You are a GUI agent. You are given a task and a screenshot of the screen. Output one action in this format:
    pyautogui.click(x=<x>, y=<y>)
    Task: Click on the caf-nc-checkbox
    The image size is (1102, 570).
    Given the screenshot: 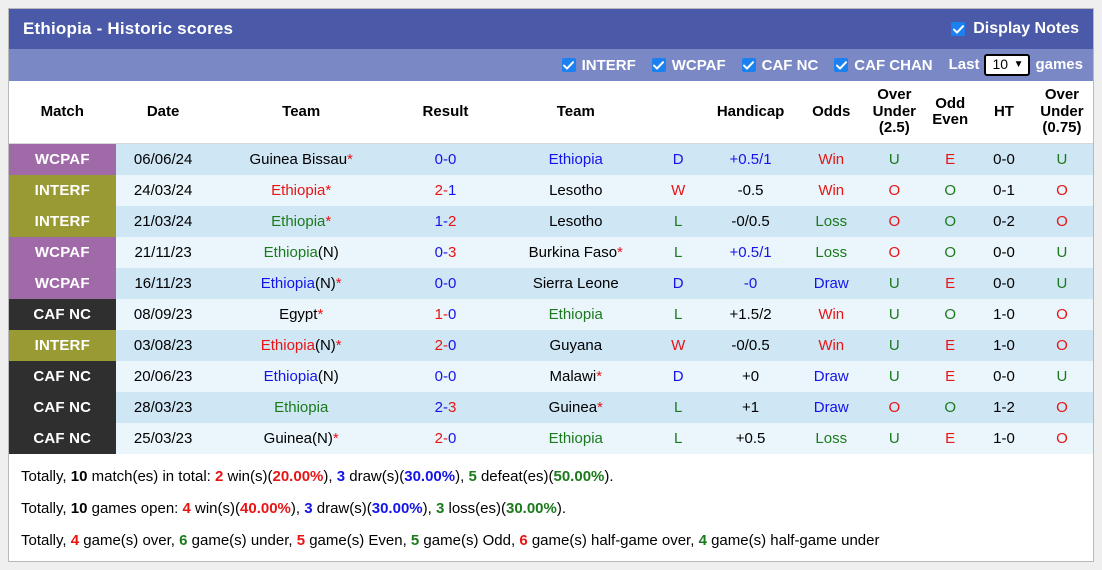 What is the action you would take?
    pyautogui.click(x=748, y=65)
    